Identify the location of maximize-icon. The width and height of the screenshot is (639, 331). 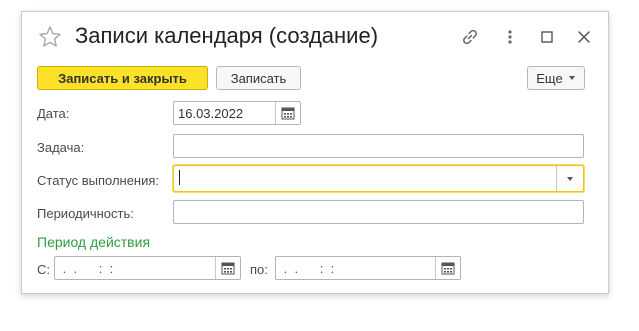
(547, 37).